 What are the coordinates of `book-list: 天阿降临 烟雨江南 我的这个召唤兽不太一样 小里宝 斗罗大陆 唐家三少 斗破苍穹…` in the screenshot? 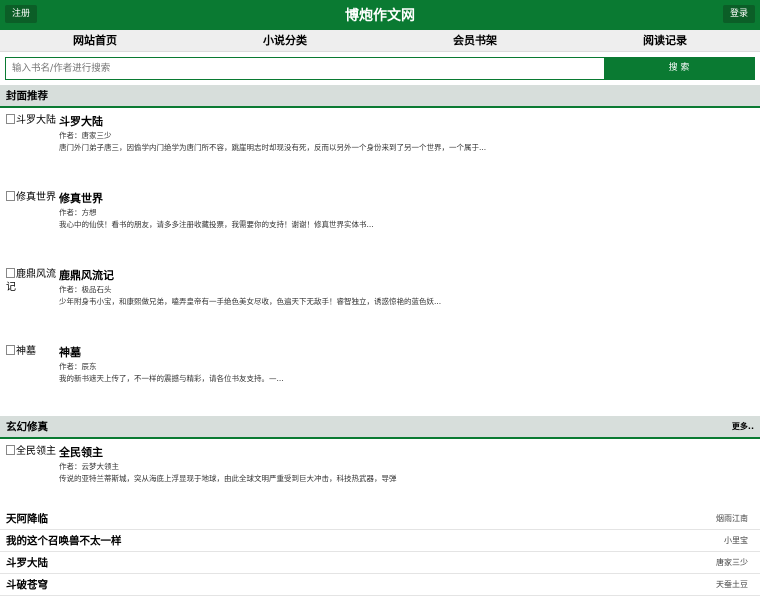 It's located at (380, 552).